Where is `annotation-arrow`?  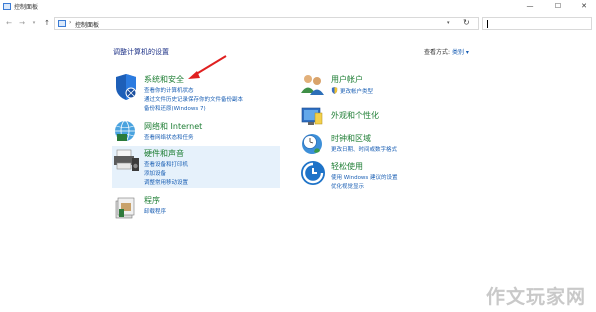 annotation-arrow is located at coordinates (207, 67).